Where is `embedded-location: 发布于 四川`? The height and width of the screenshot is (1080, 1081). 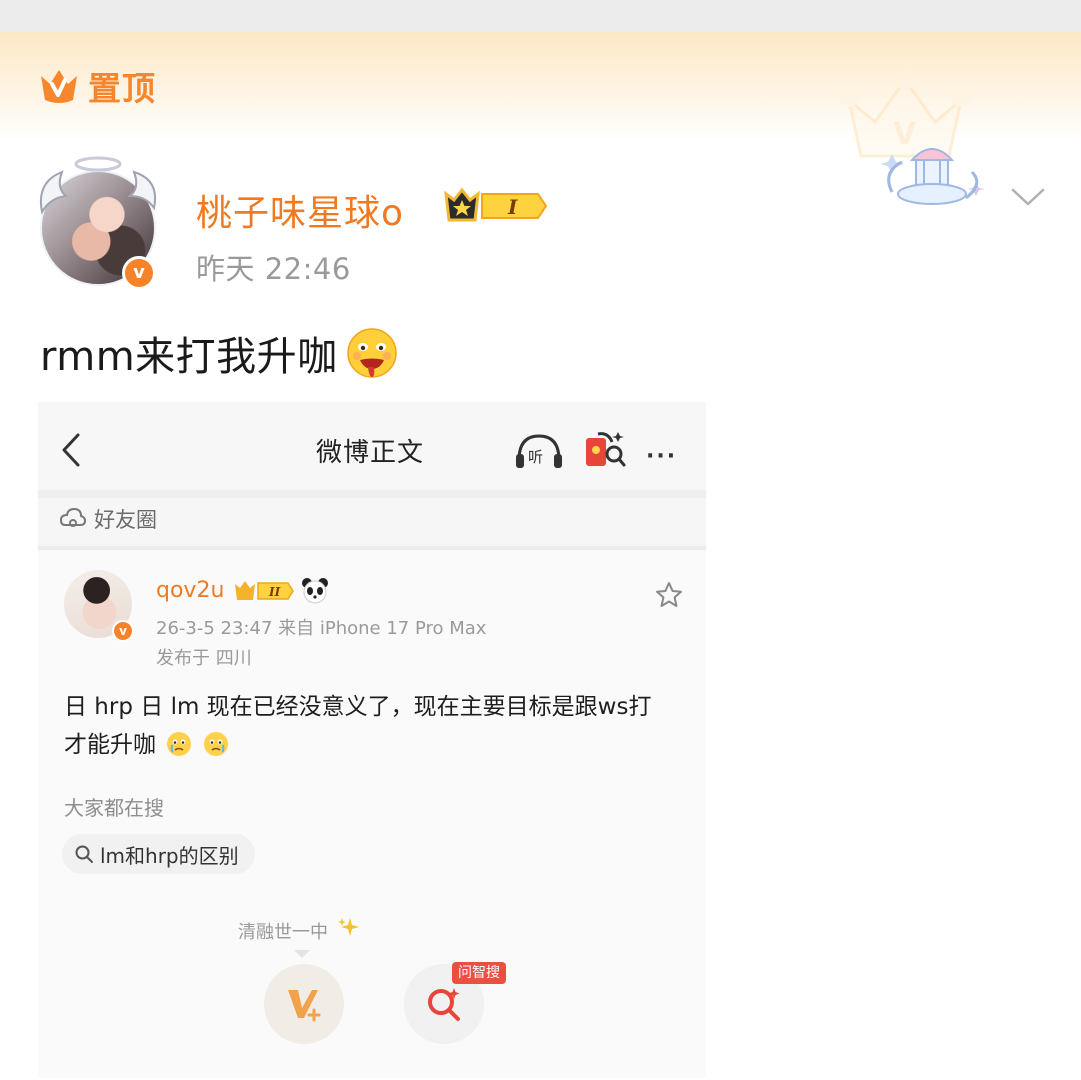
embedded-location: 发布于 四川 is located at coordinates (204, 658).